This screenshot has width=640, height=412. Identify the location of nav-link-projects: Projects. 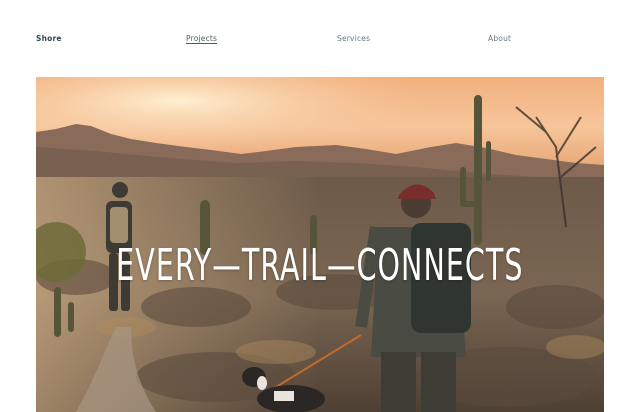
(201, 39).